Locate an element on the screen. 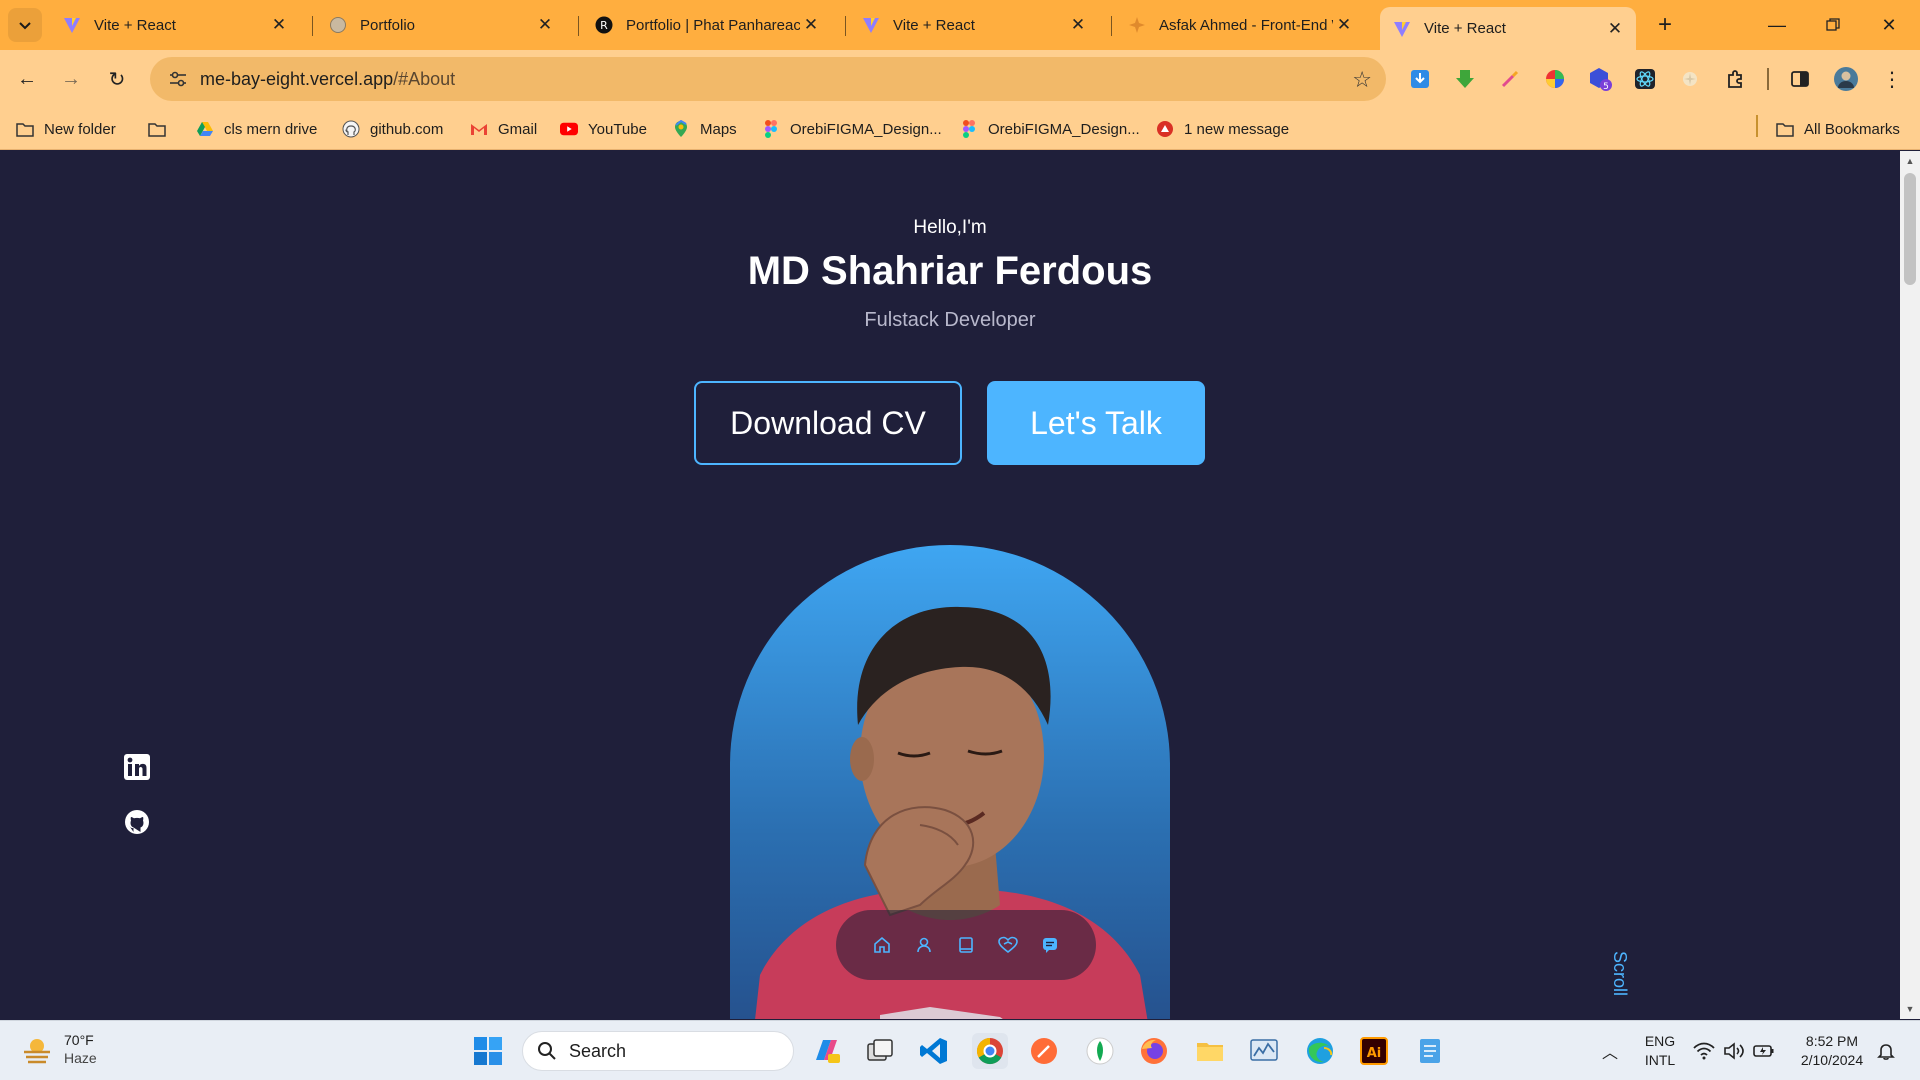 Image resolution: width=1920 pixels, height=1080 pixels. browser-menu-button: ⋮ is located at coordinates (1892, 79).